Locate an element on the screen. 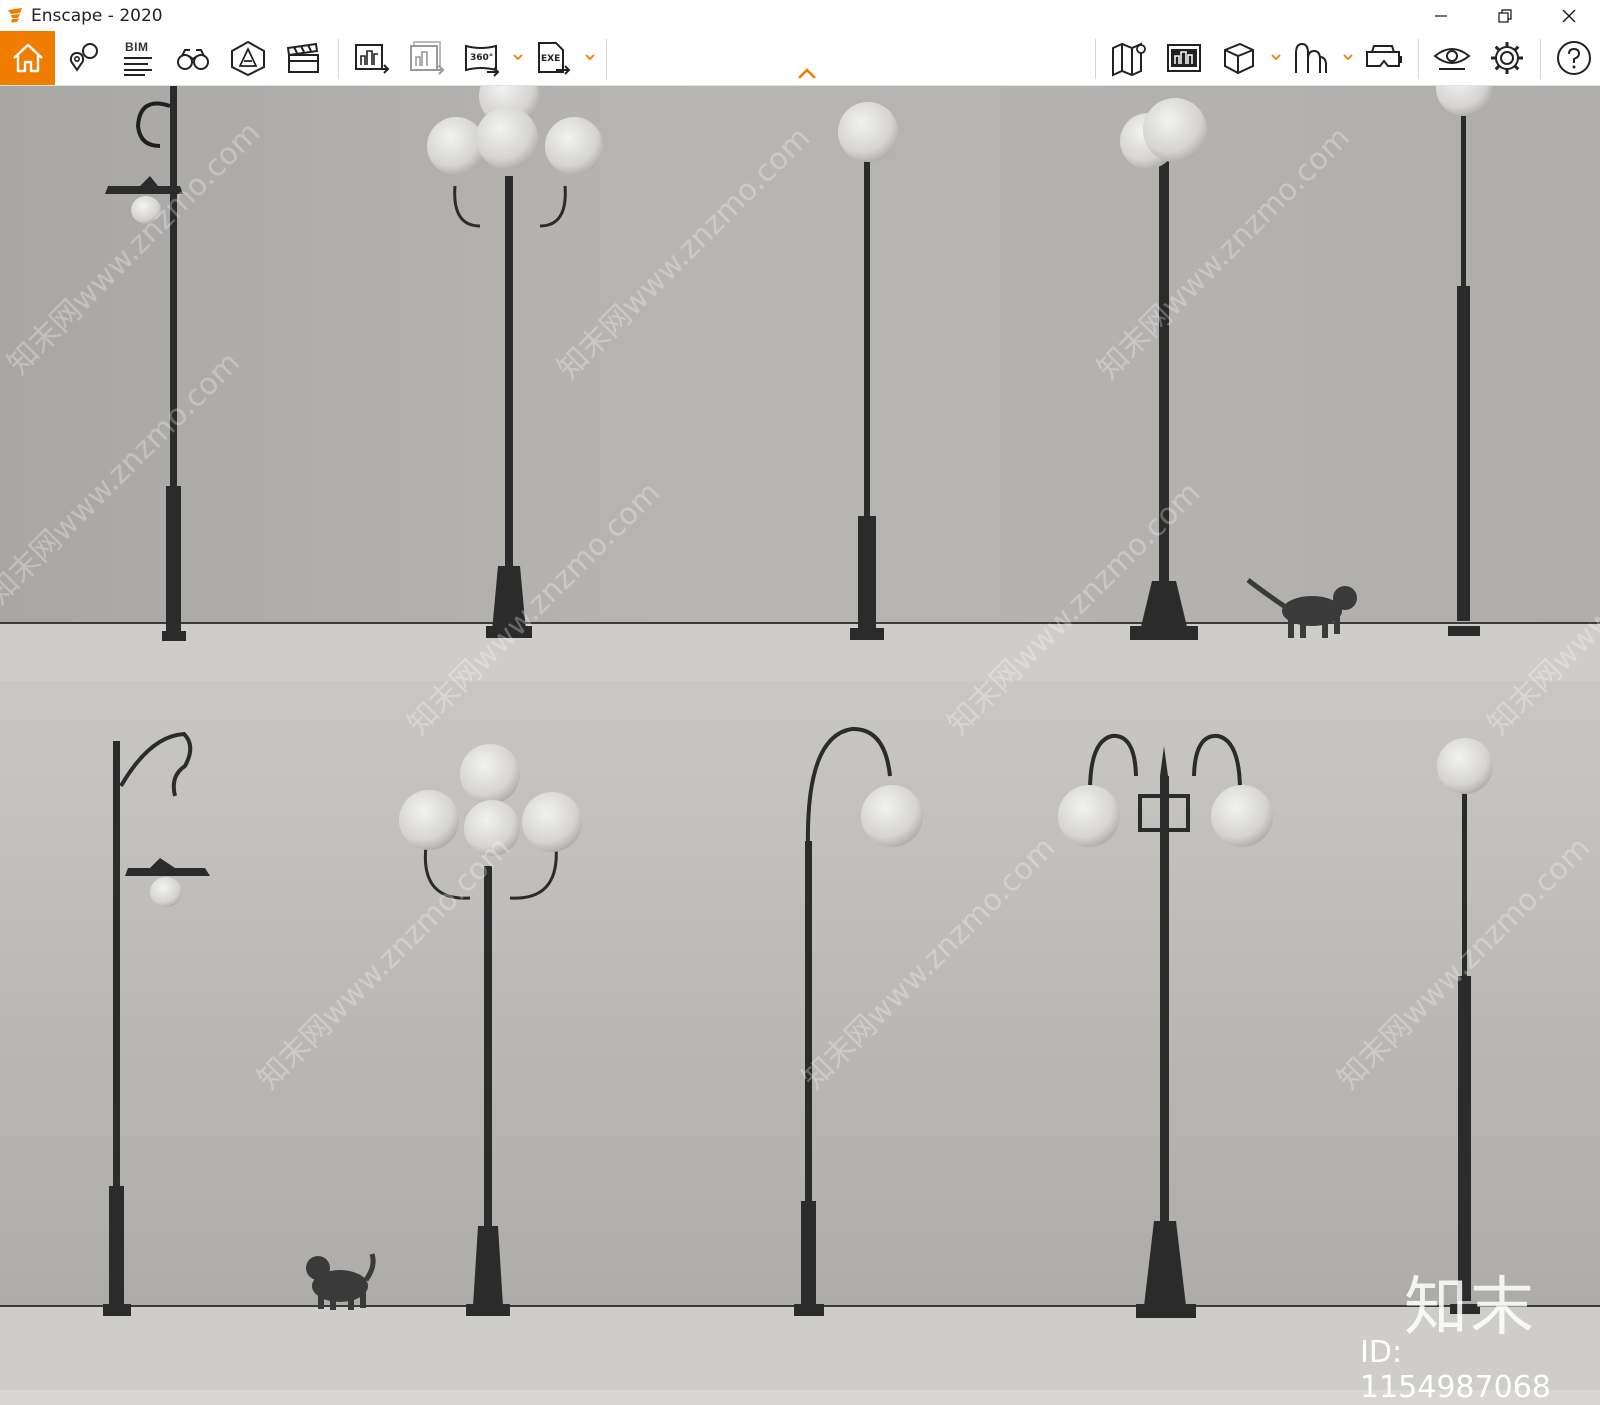  export-exe-button: EXE is located at coordinates (553, 58).